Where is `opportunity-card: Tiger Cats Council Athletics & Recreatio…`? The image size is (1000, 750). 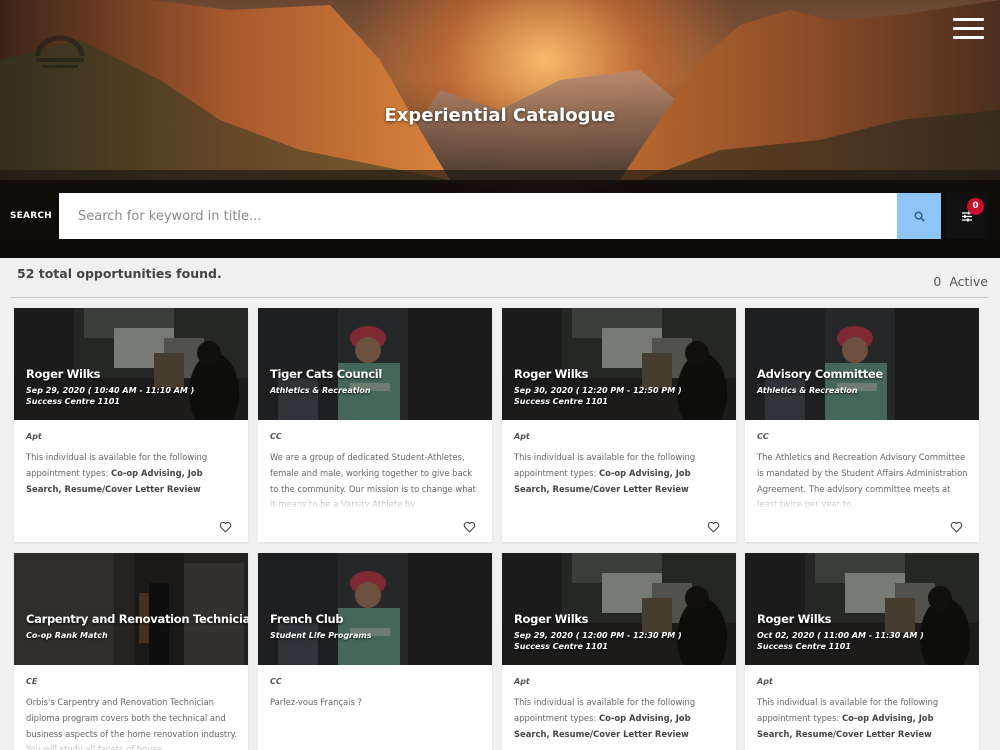 opportunity-card: Tiger Cats Council Athletics & Recreatio… is located at coordinates (375, 425).